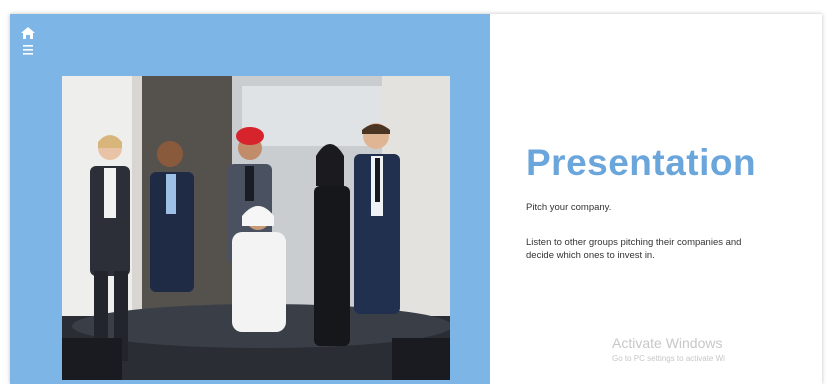  I want to click on home-icon, so click(28, 33).